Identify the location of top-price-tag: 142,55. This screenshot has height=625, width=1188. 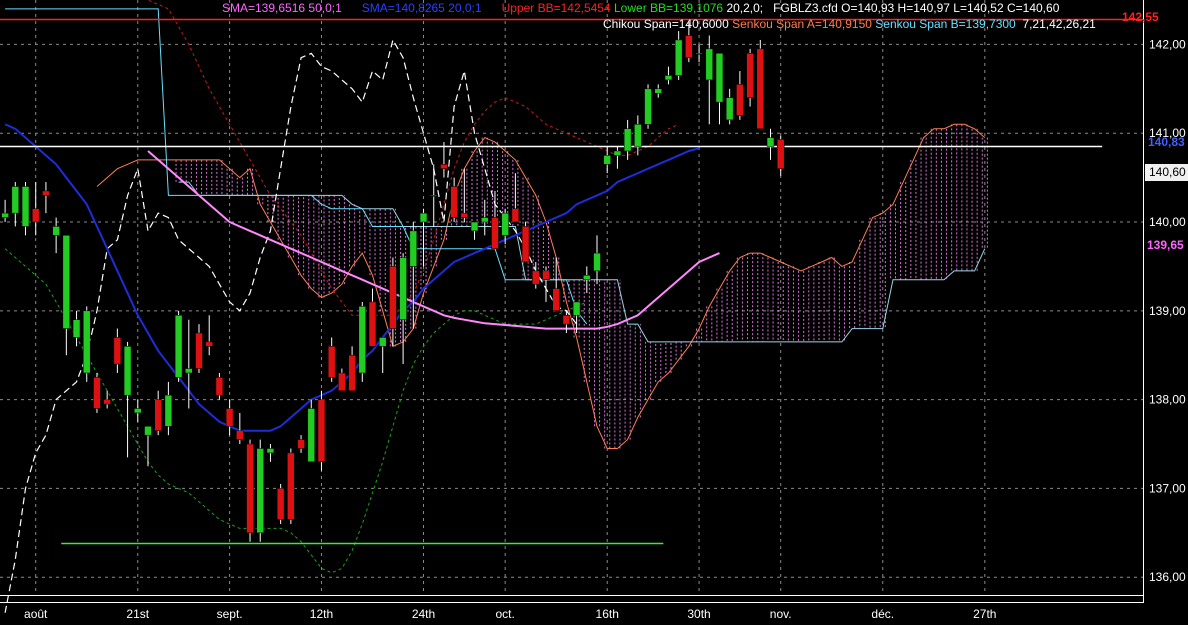
(1140, 17).